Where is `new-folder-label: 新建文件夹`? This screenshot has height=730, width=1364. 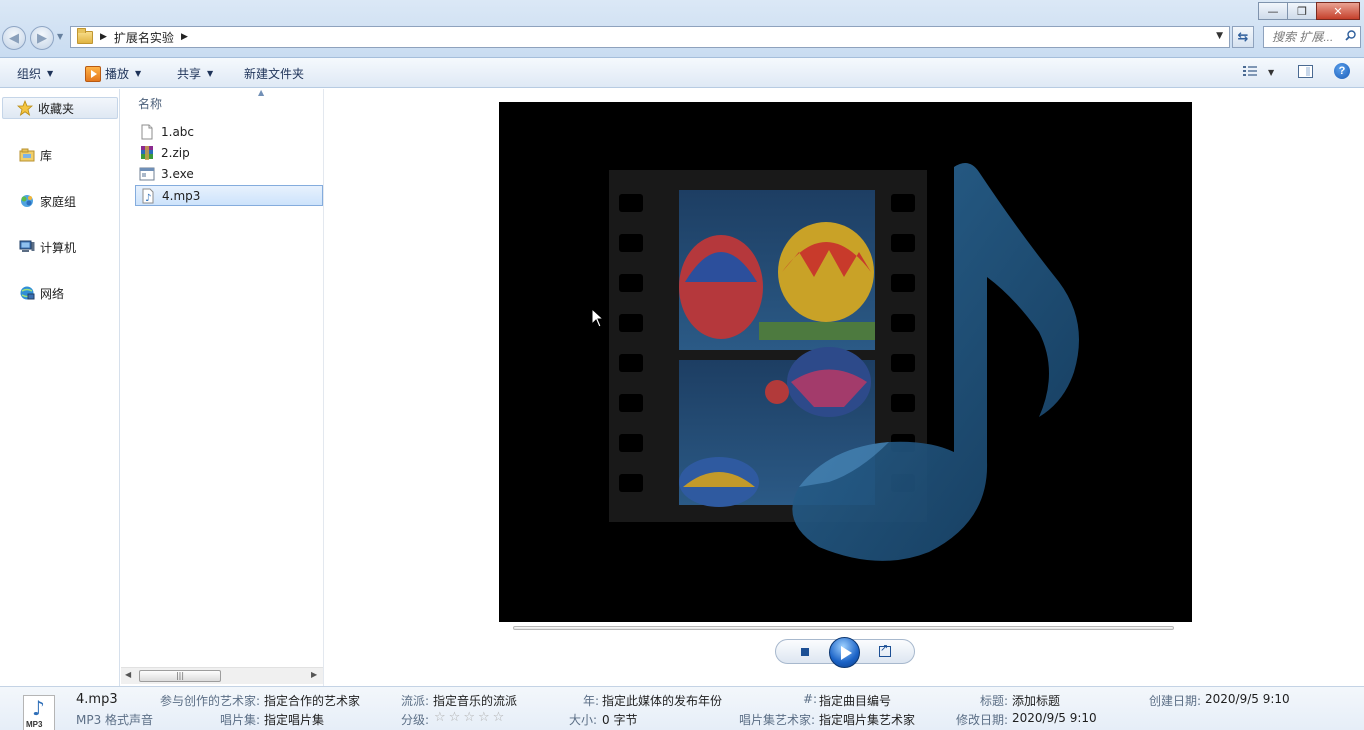 new-folder-label: 新建文件夹 is located at coordinates (274, 74).